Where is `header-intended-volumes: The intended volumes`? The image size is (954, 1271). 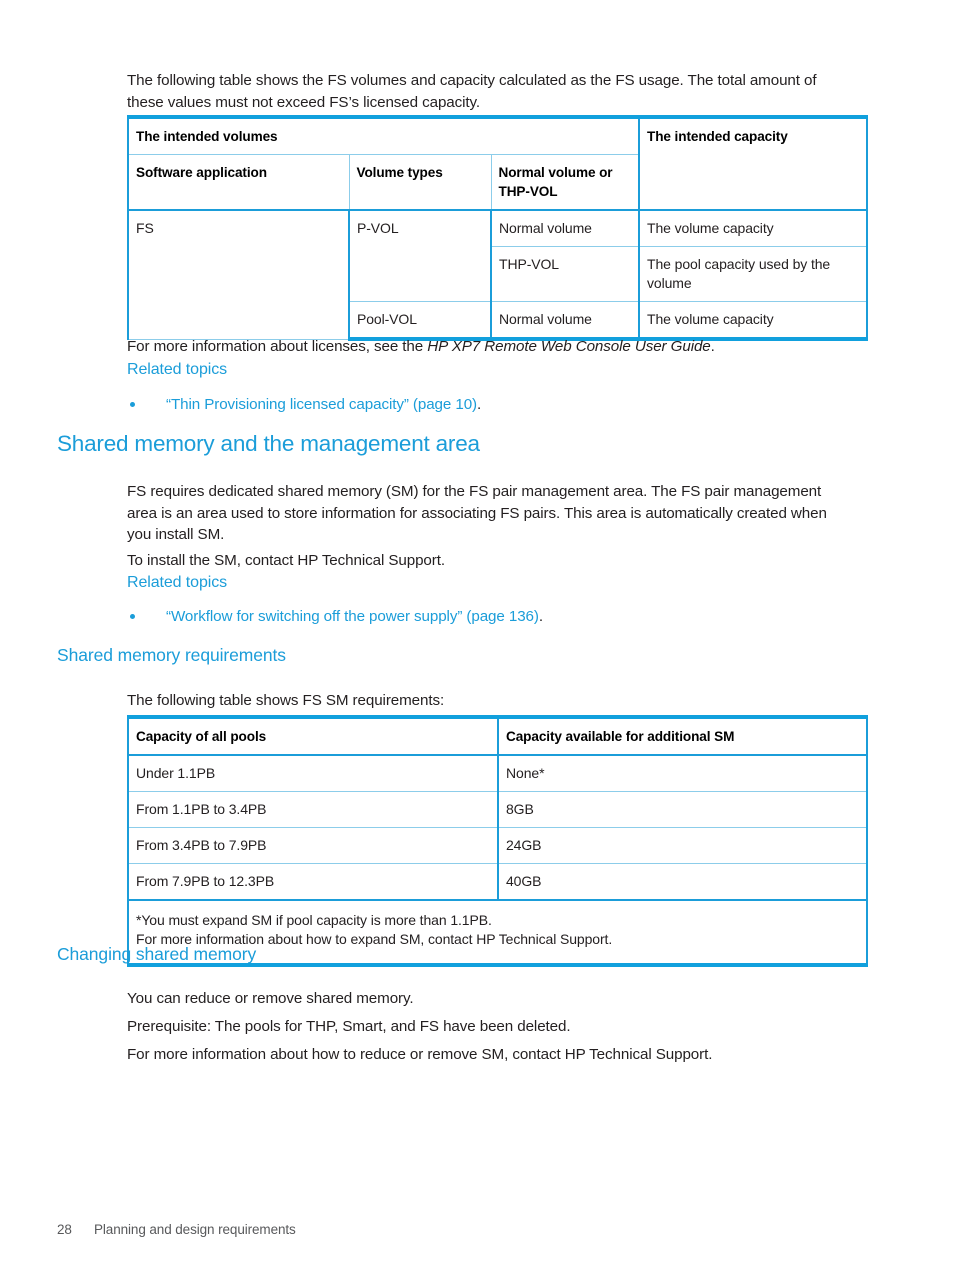 header-intended-volumes: The intended volumes is located at coordinates (383, 135).